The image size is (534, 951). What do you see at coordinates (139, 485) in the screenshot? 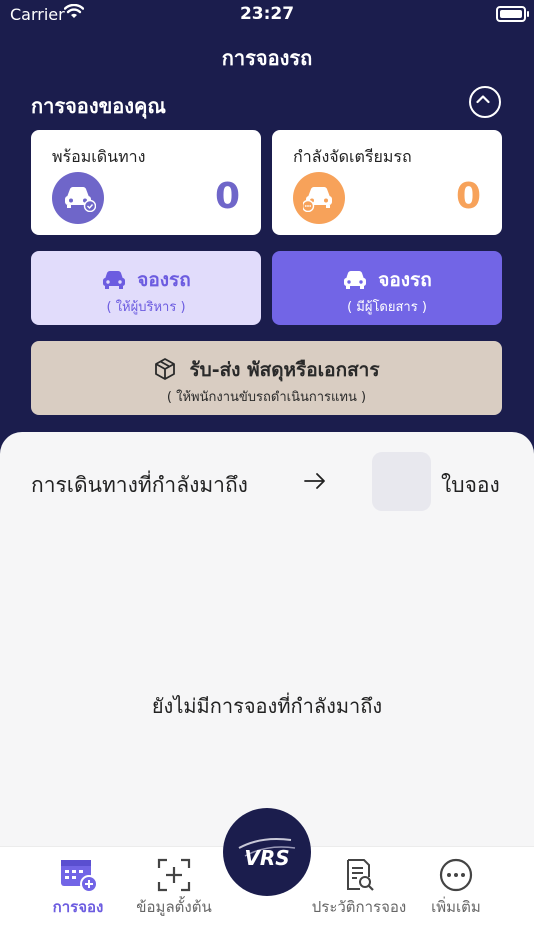
I see `upcoming-title: การเดินทางที่กำลังมาถึง` at bounding box center [139, 485].